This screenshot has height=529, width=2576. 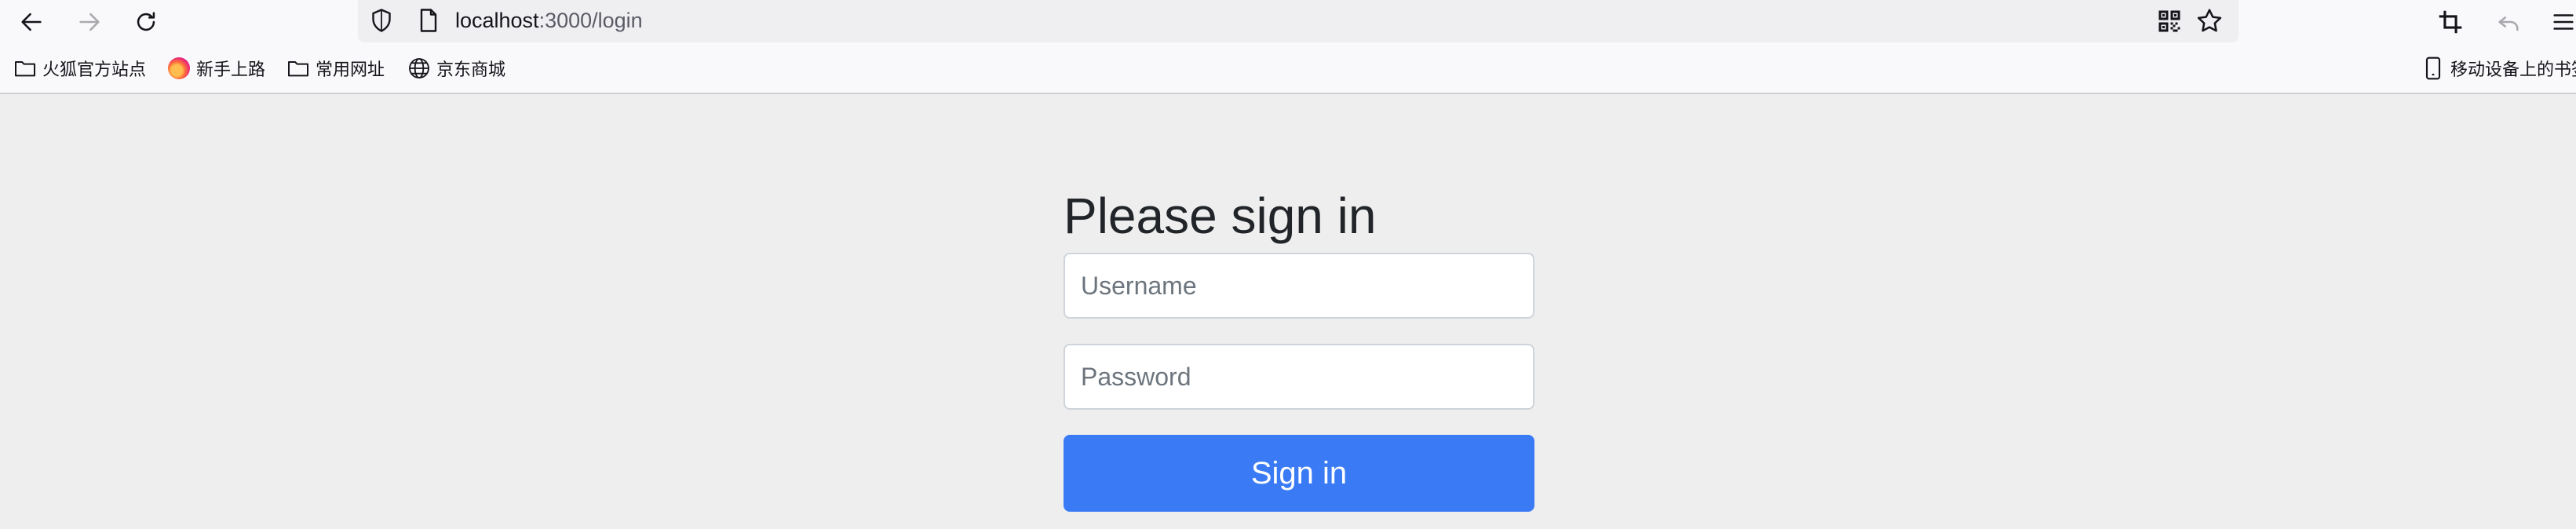 I want to click on url-text: localhost:3000/login, so click(x=549, y=21).